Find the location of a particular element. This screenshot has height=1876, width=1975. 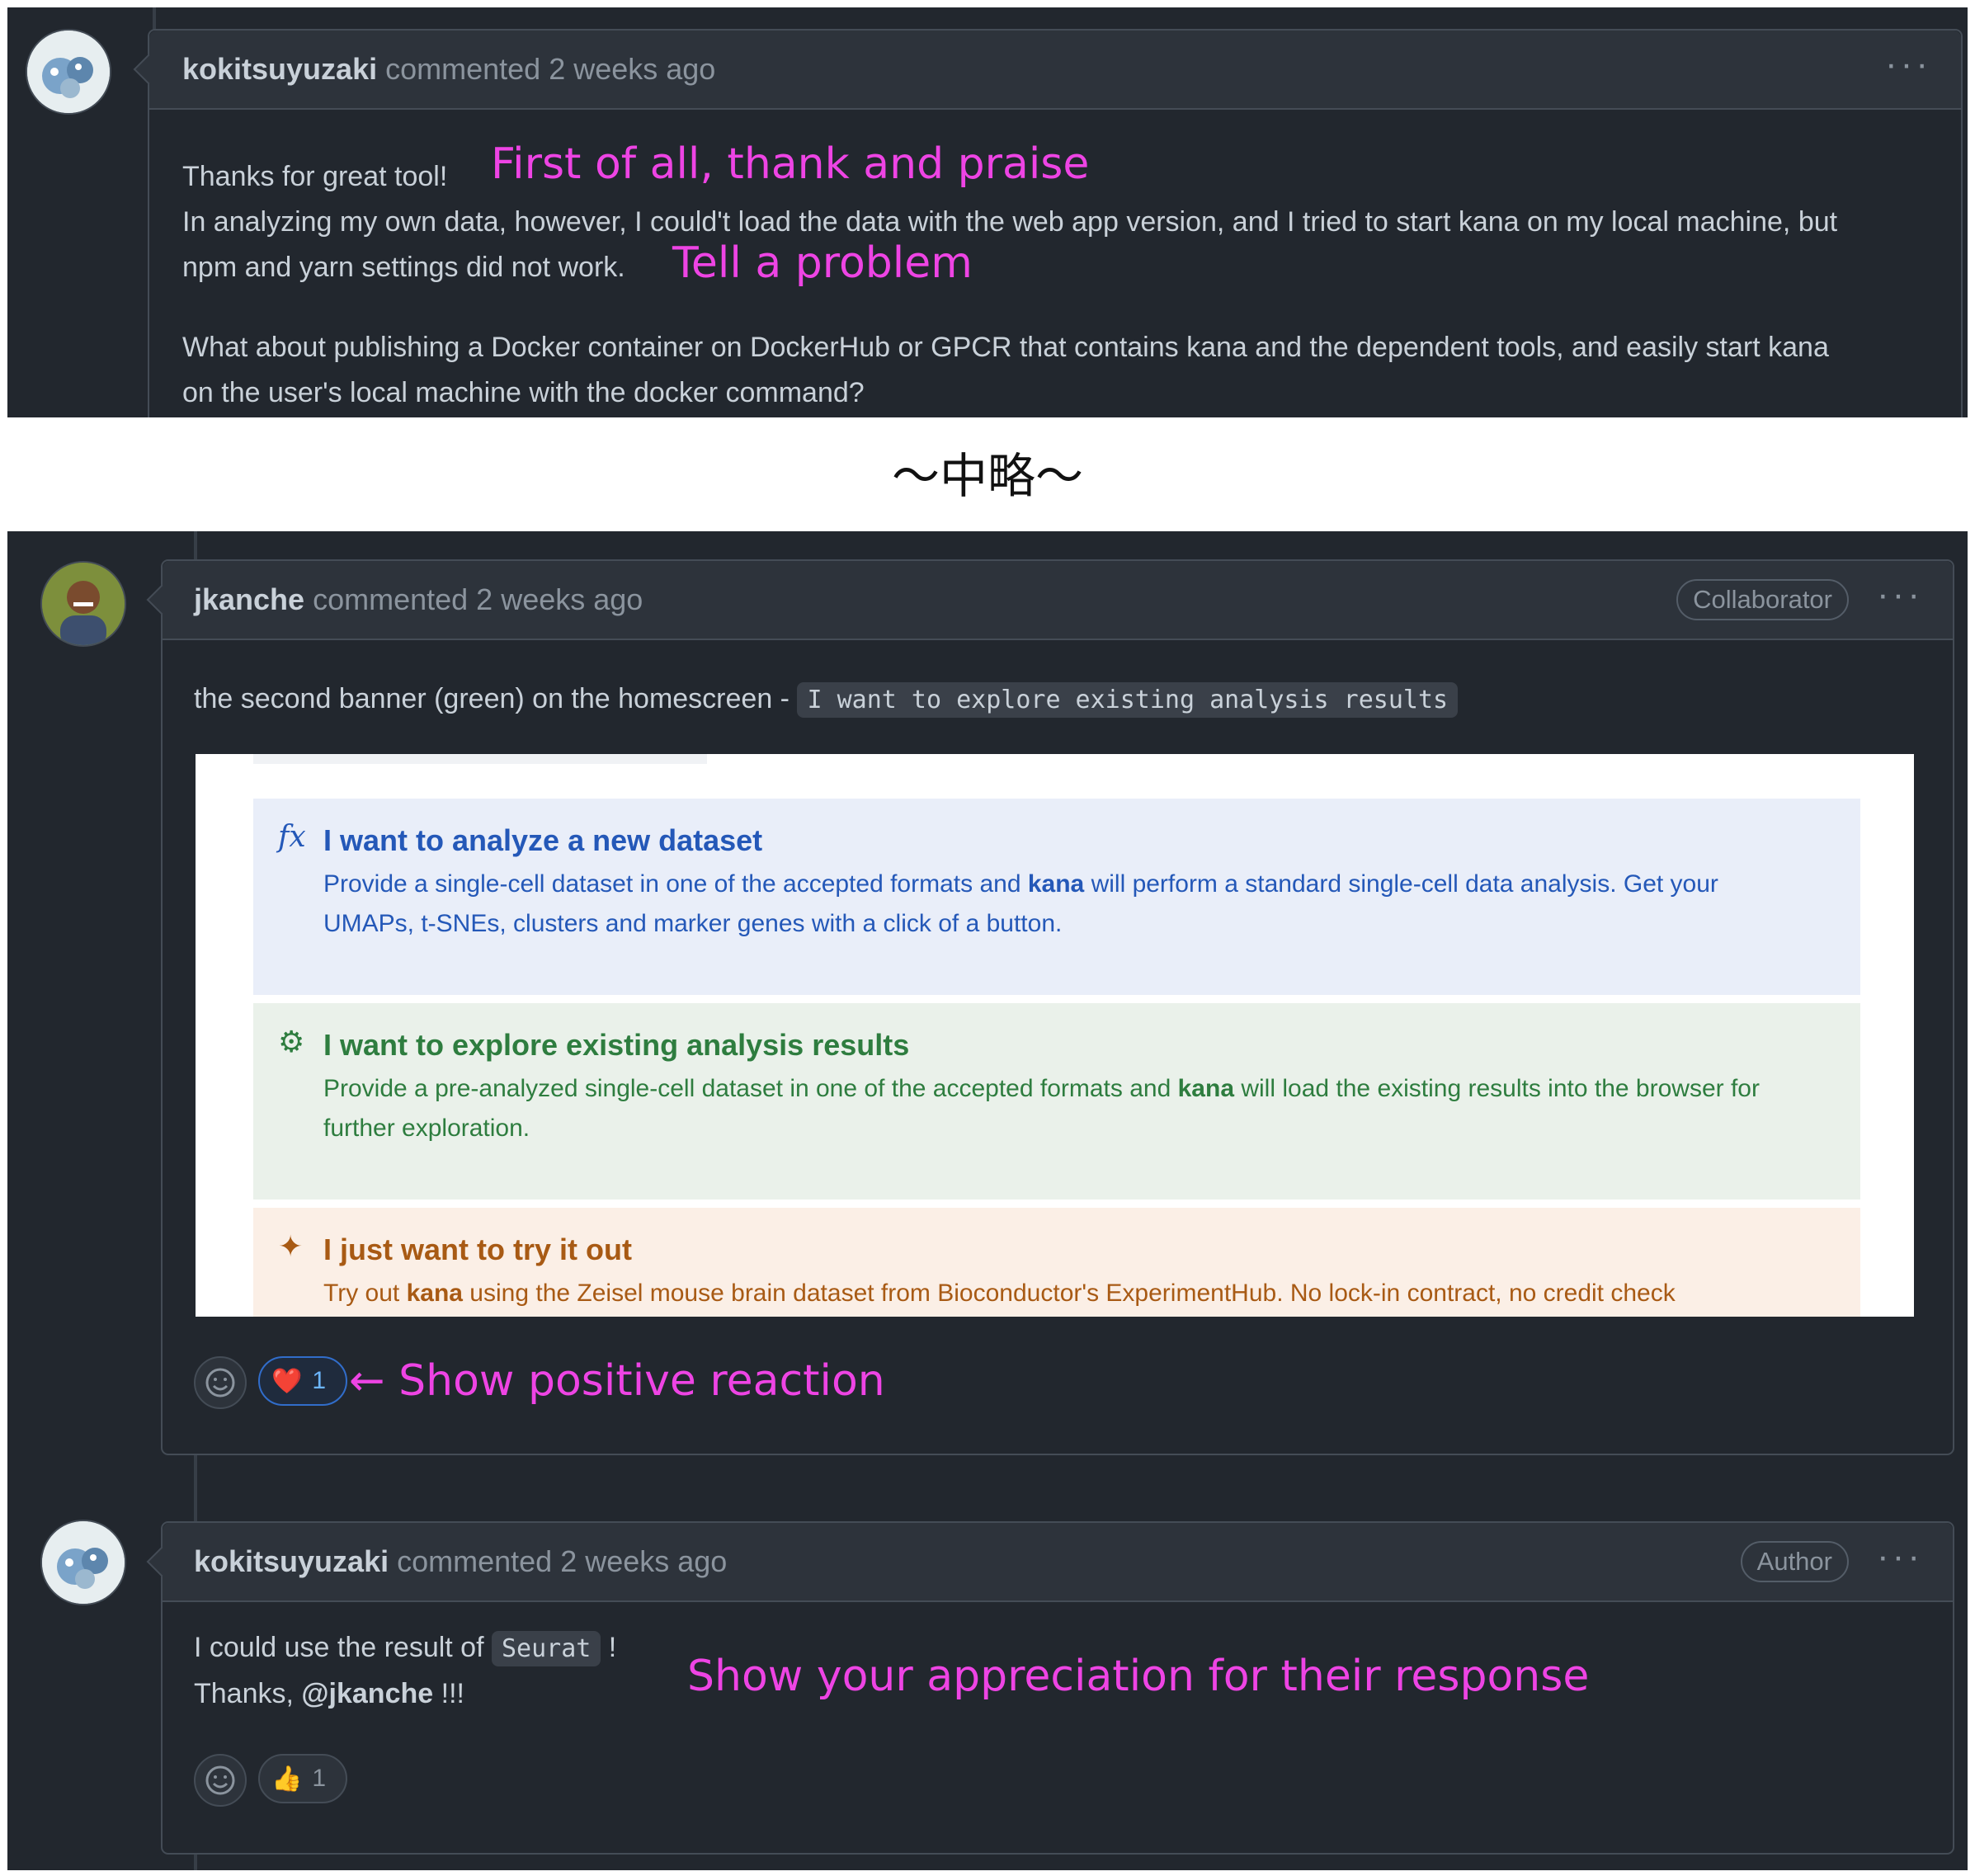

comment-text-part: I could use the result of is located at coordinates (343, 1647).